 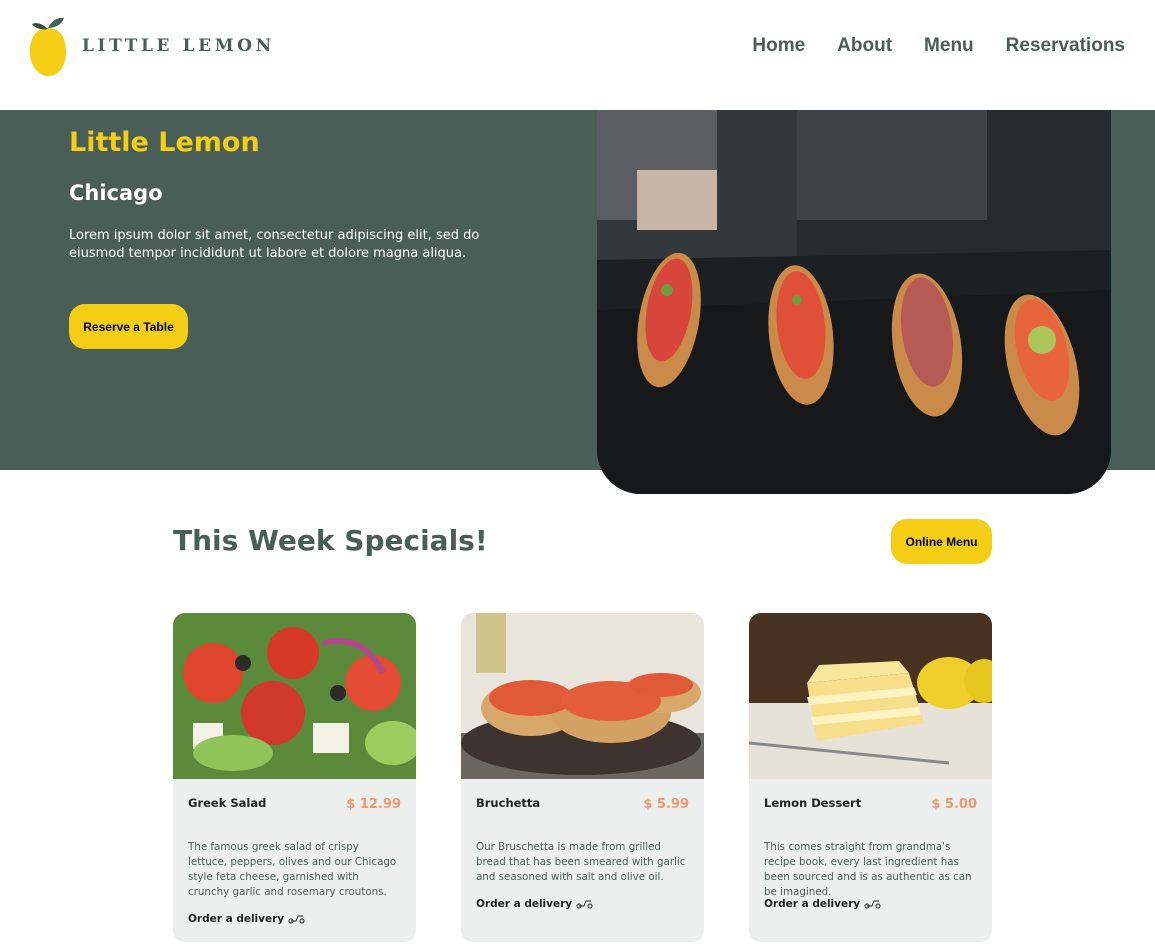 What do you see at coordinates (330, 540) in the screenshot?
I see `specials-title: This Week Specials!` at bounding box center [330, 540].